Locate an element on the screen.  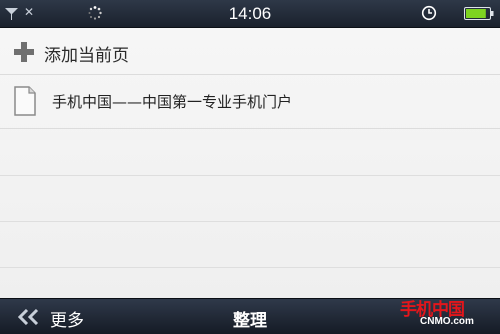
bookmark-title: 手机中国——中国第一专业手机门户 is located at coordinates (172, 102).